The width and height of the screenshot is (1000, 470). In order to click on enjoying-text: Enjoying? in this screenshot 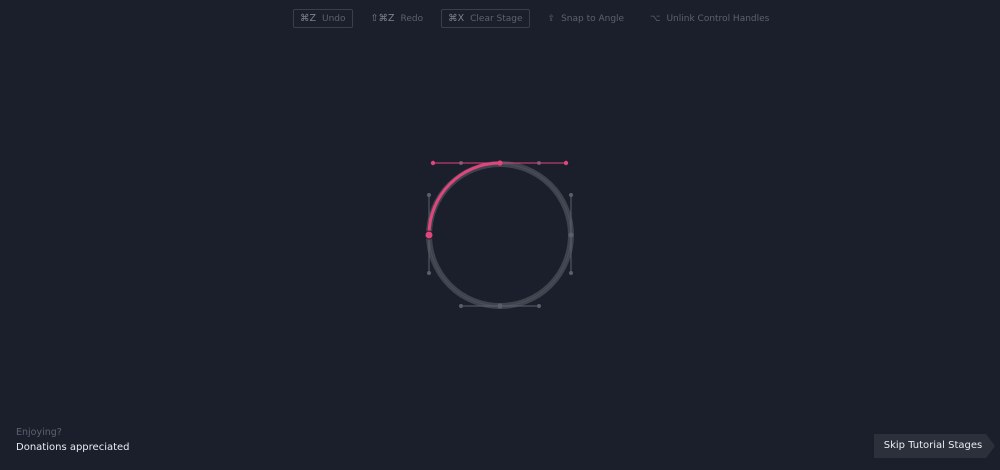, I will do `click(39, 432)`.